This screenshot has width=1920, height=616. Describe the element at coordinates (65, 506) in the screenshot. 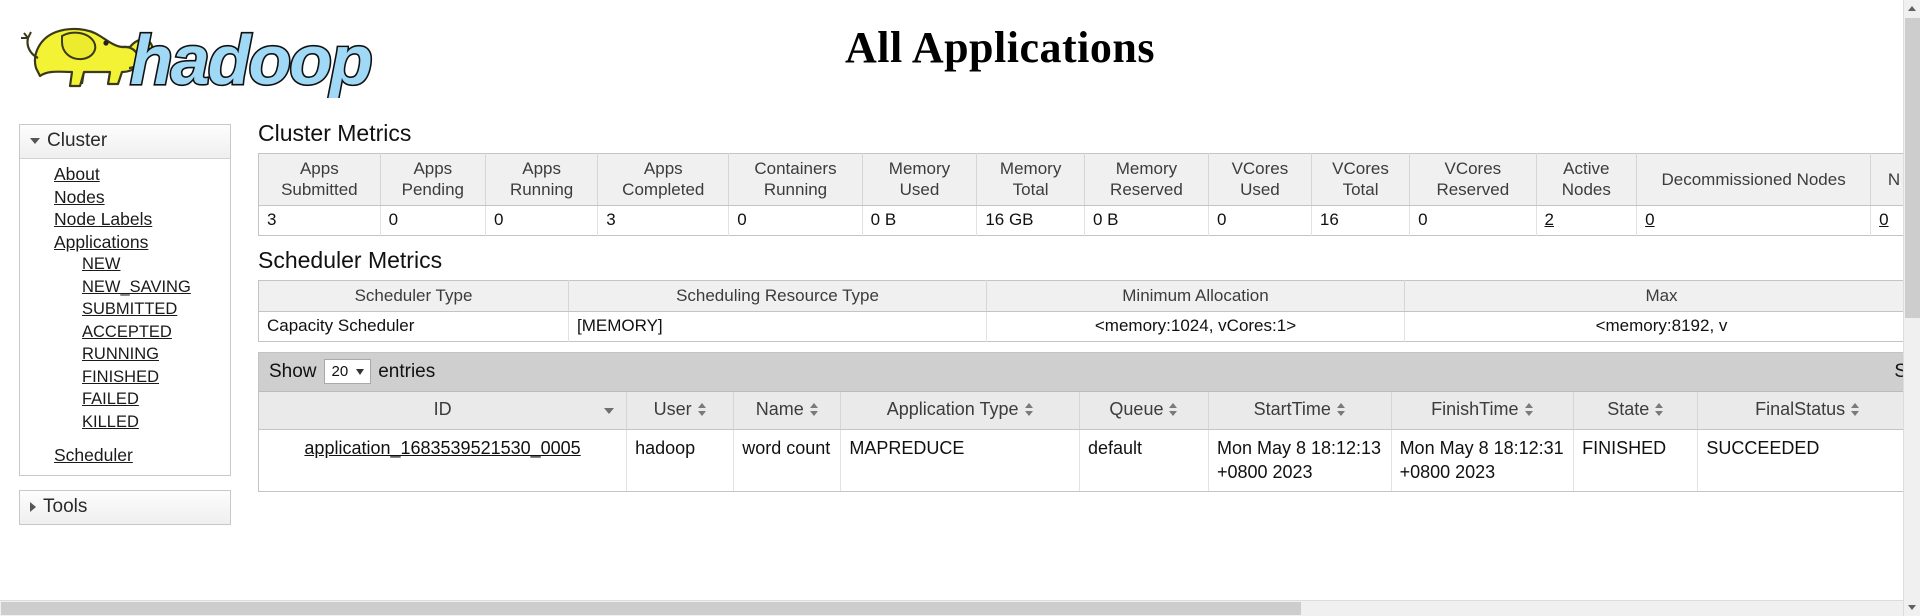

I see `sidebar-tools-label: Tools` at that location.